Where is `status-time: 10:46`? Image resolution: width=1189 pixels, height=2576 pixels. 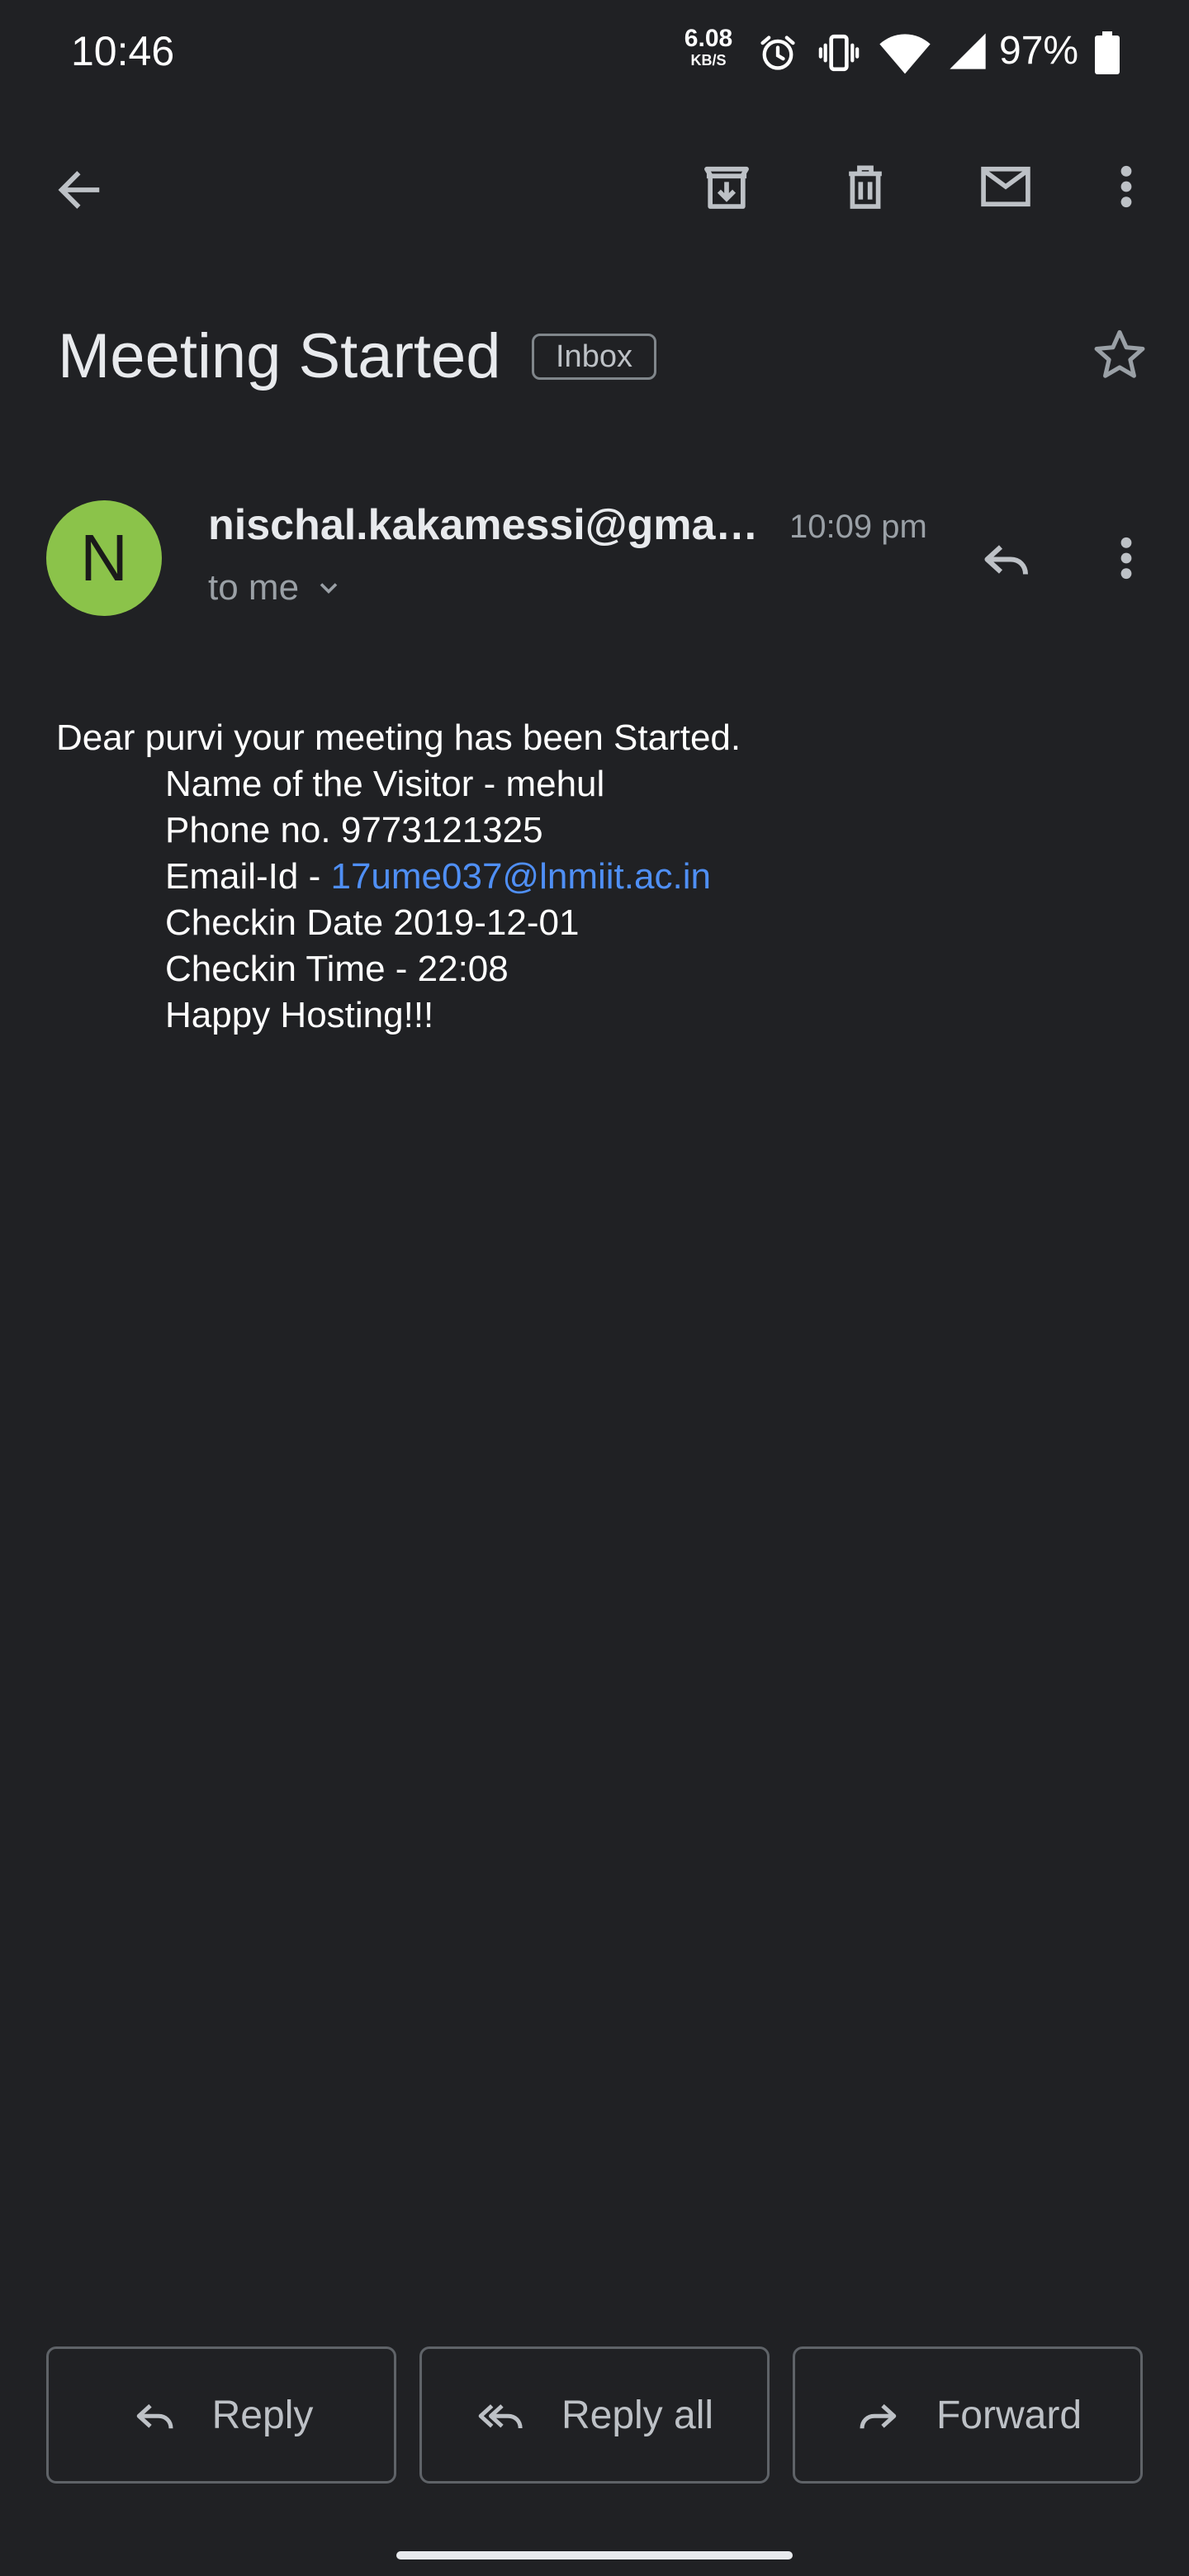
status-time: 10:46 is located at coordinates (123, 51).